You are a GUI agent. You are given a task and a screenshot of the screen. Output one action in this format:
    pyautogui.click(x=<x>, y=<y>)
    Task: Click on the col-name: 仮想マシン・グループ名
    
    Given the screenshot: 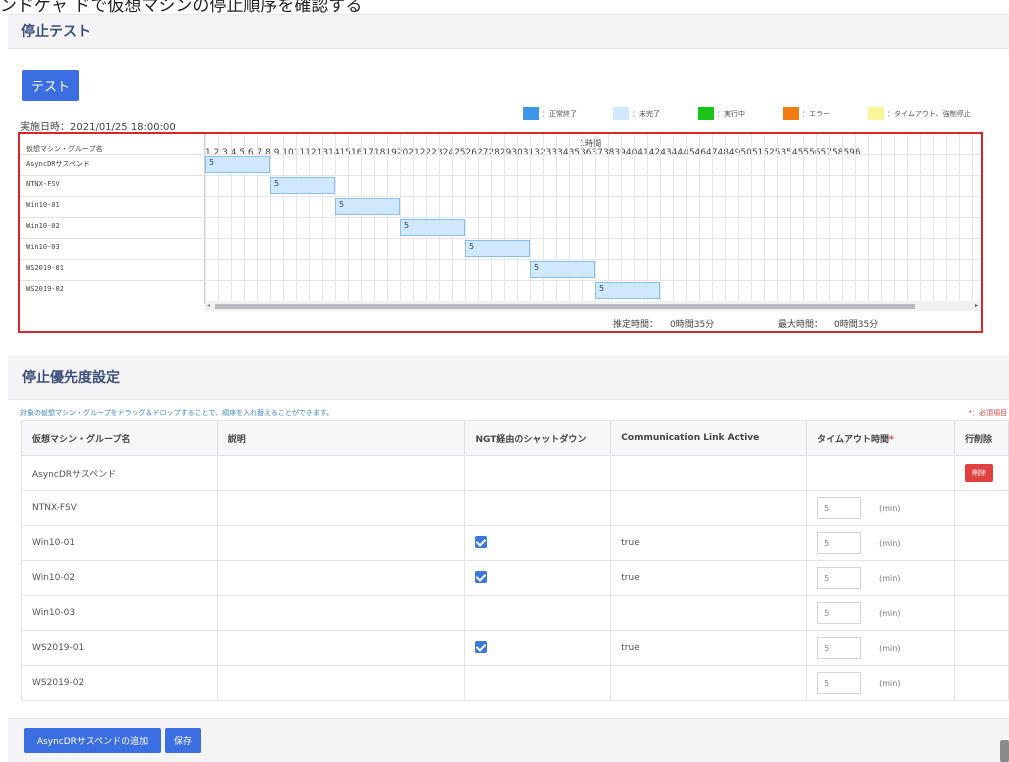 What is the action you would take?
    pyautogui.click(x=119, y=438)
    